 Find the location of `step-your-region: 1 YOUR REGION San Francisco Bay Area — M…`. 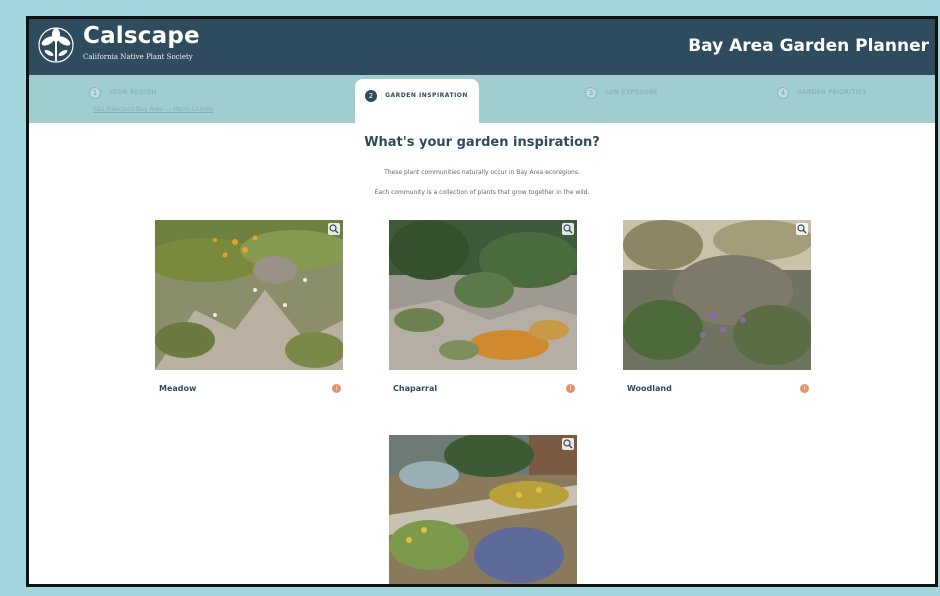

step-your-region: 1 YOUR REGION San Francisco Bay Area — M… is located at coordinates (151, 99).